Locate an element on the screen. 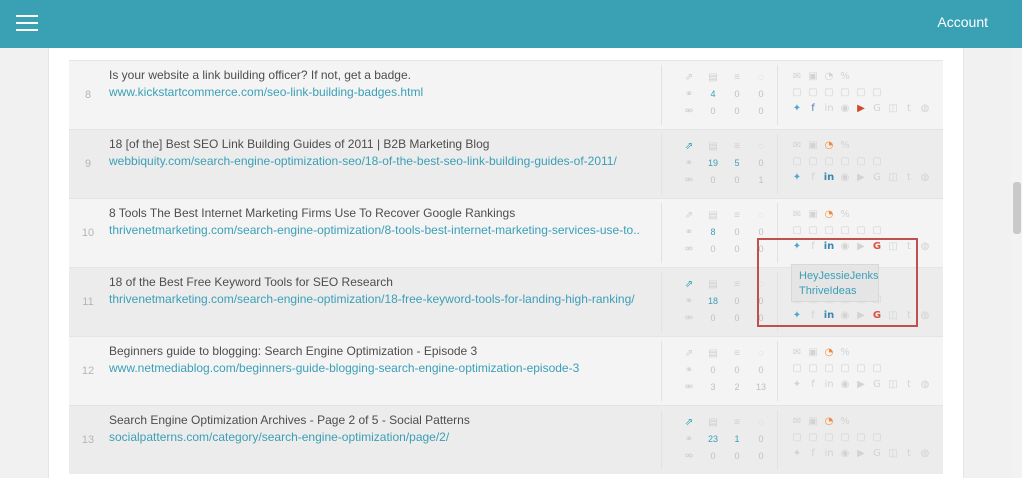 Image resolution: width=1022 pixels, height=478 pixels. hamburger-menu-icon is located at coordinates (27, 24).